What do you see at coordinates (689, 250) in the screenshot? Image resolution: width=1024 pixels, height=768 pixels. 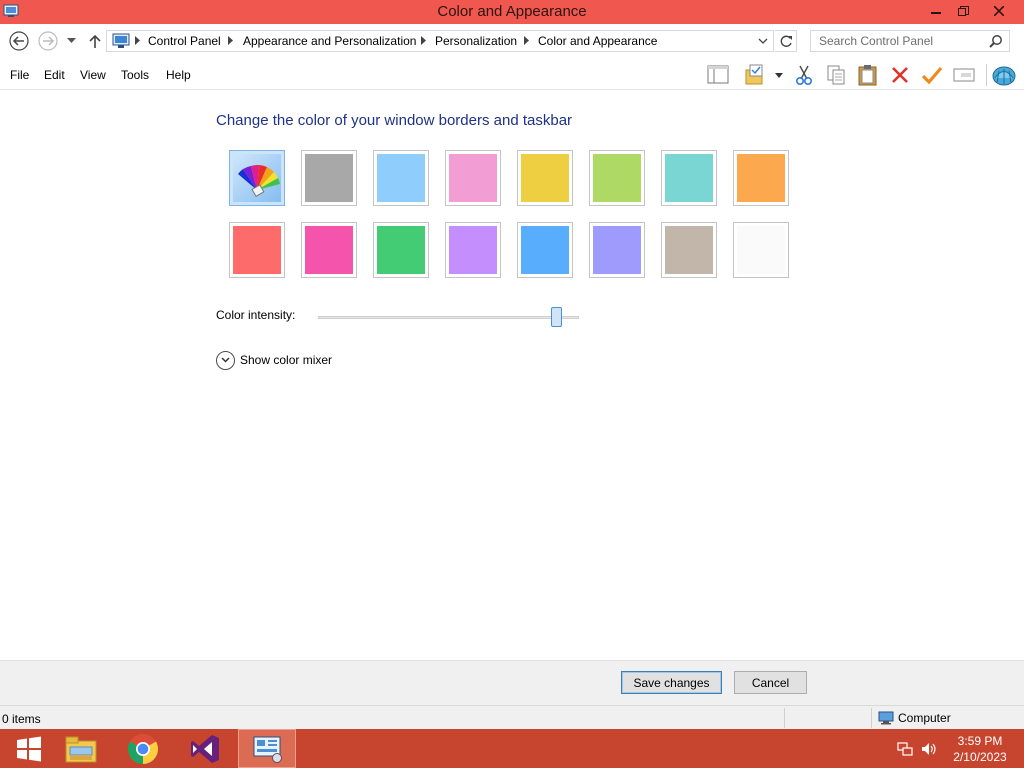 I see `color-swatch-taupe` at bounding box center [689, 250].